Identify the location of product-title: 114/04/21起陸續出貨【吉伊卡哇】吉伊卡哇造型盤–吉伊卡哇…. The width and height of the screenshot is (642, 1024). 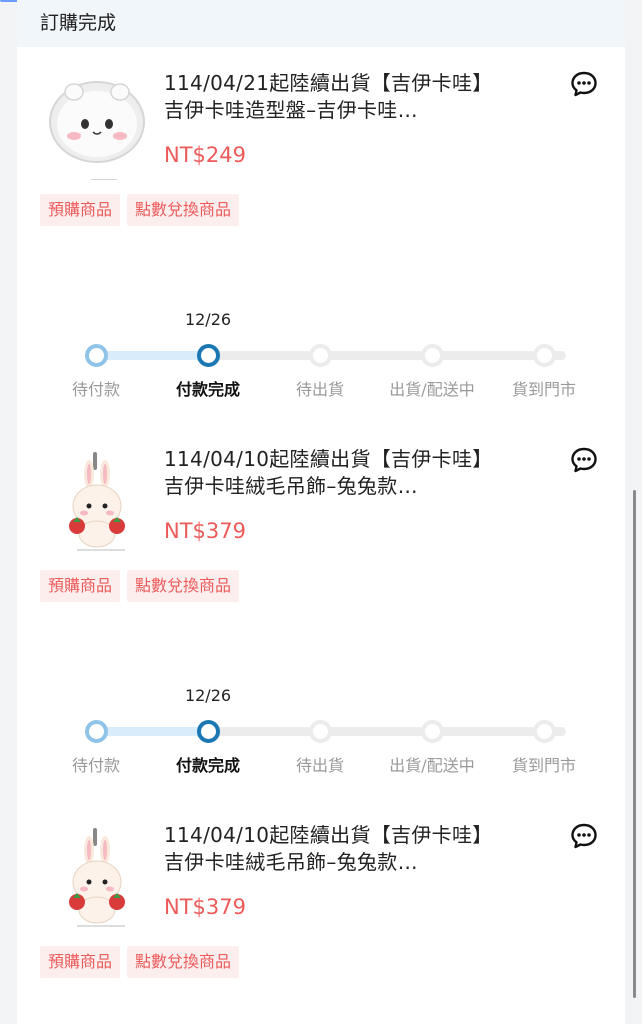
(336, 97).